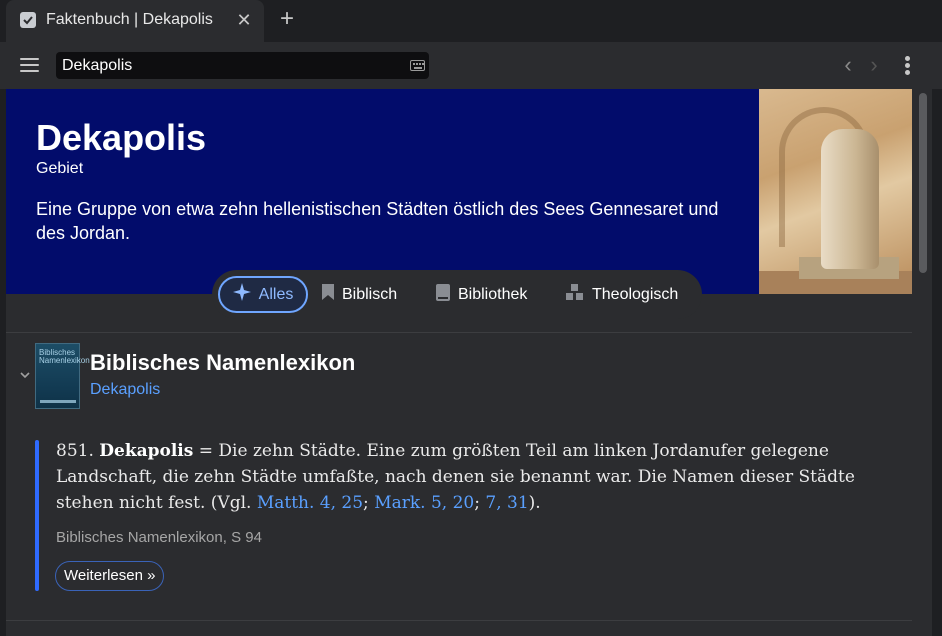 This screenshot has width=942, height=636. What do you see at coordinates (923, 183) in the screenshot?
I see `scrollbar-thumb` at bounding box center [923, 183].